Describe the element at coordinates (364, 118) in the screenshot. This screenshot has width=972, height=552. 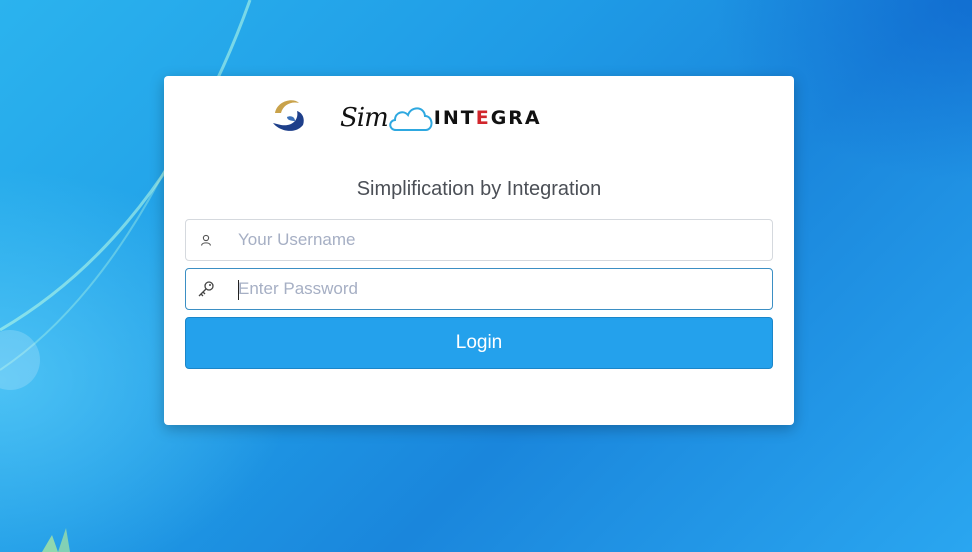
I see `brand-sim-text: Sim` at that location.